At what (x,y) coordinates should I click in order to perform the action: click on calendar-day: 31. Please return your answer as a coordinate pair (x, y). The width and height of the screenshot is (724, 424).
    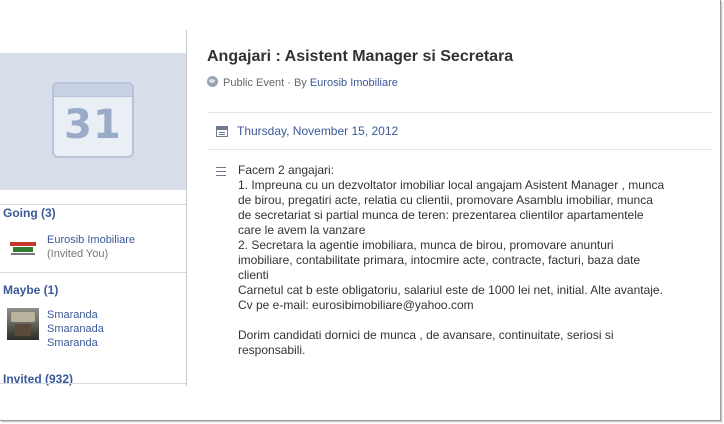
    Looking at the image, I should click on (93, 125).